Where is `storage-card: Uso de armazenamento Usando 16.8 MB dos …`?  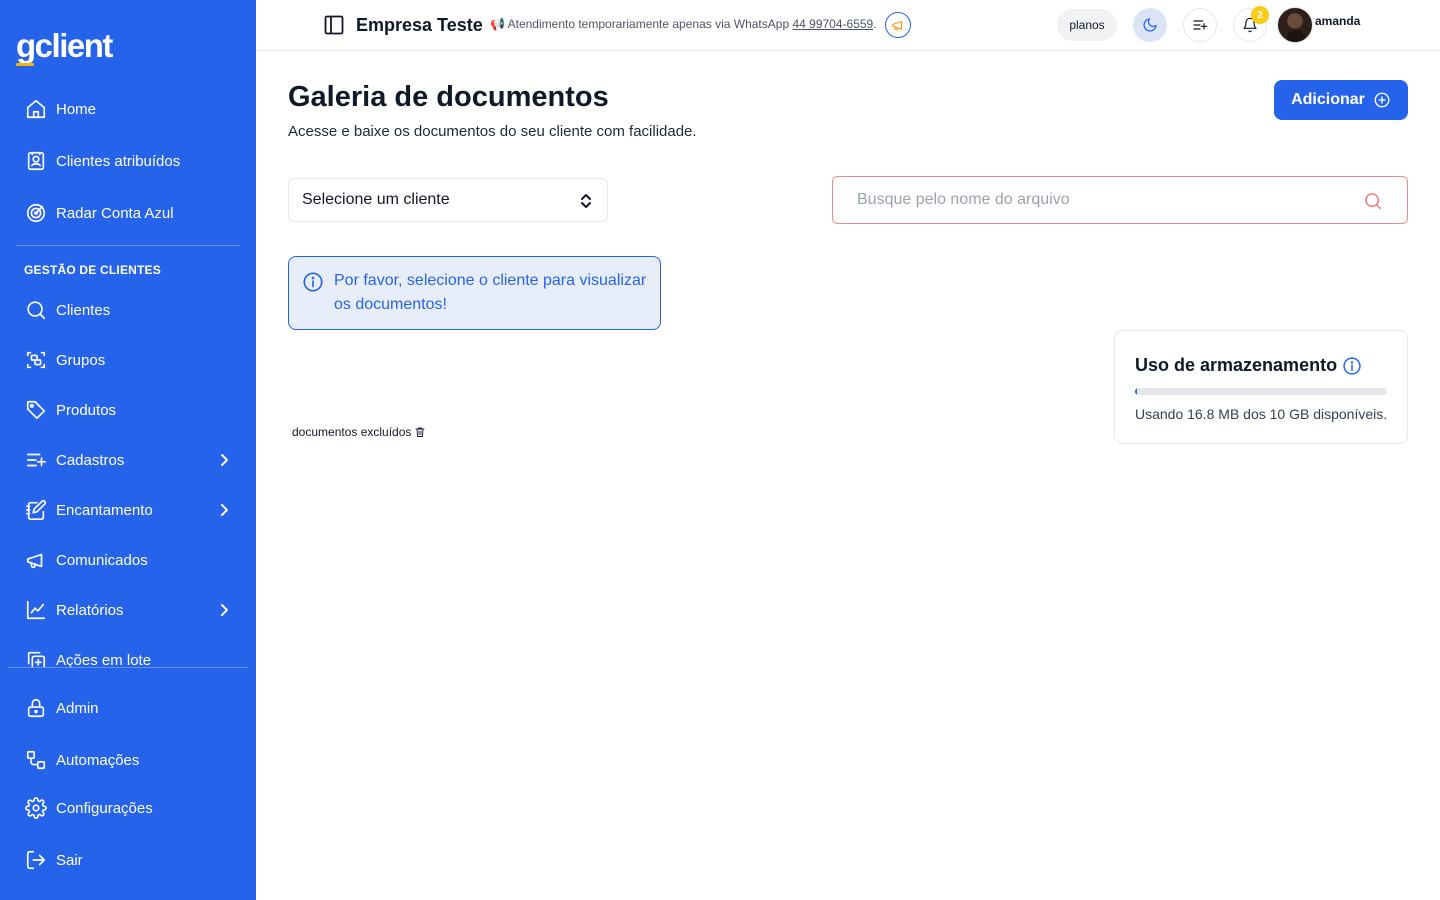 storage-card: Uso de armazenamento Usando 16.8 MB dos … is located at coordinates (1261, 387).